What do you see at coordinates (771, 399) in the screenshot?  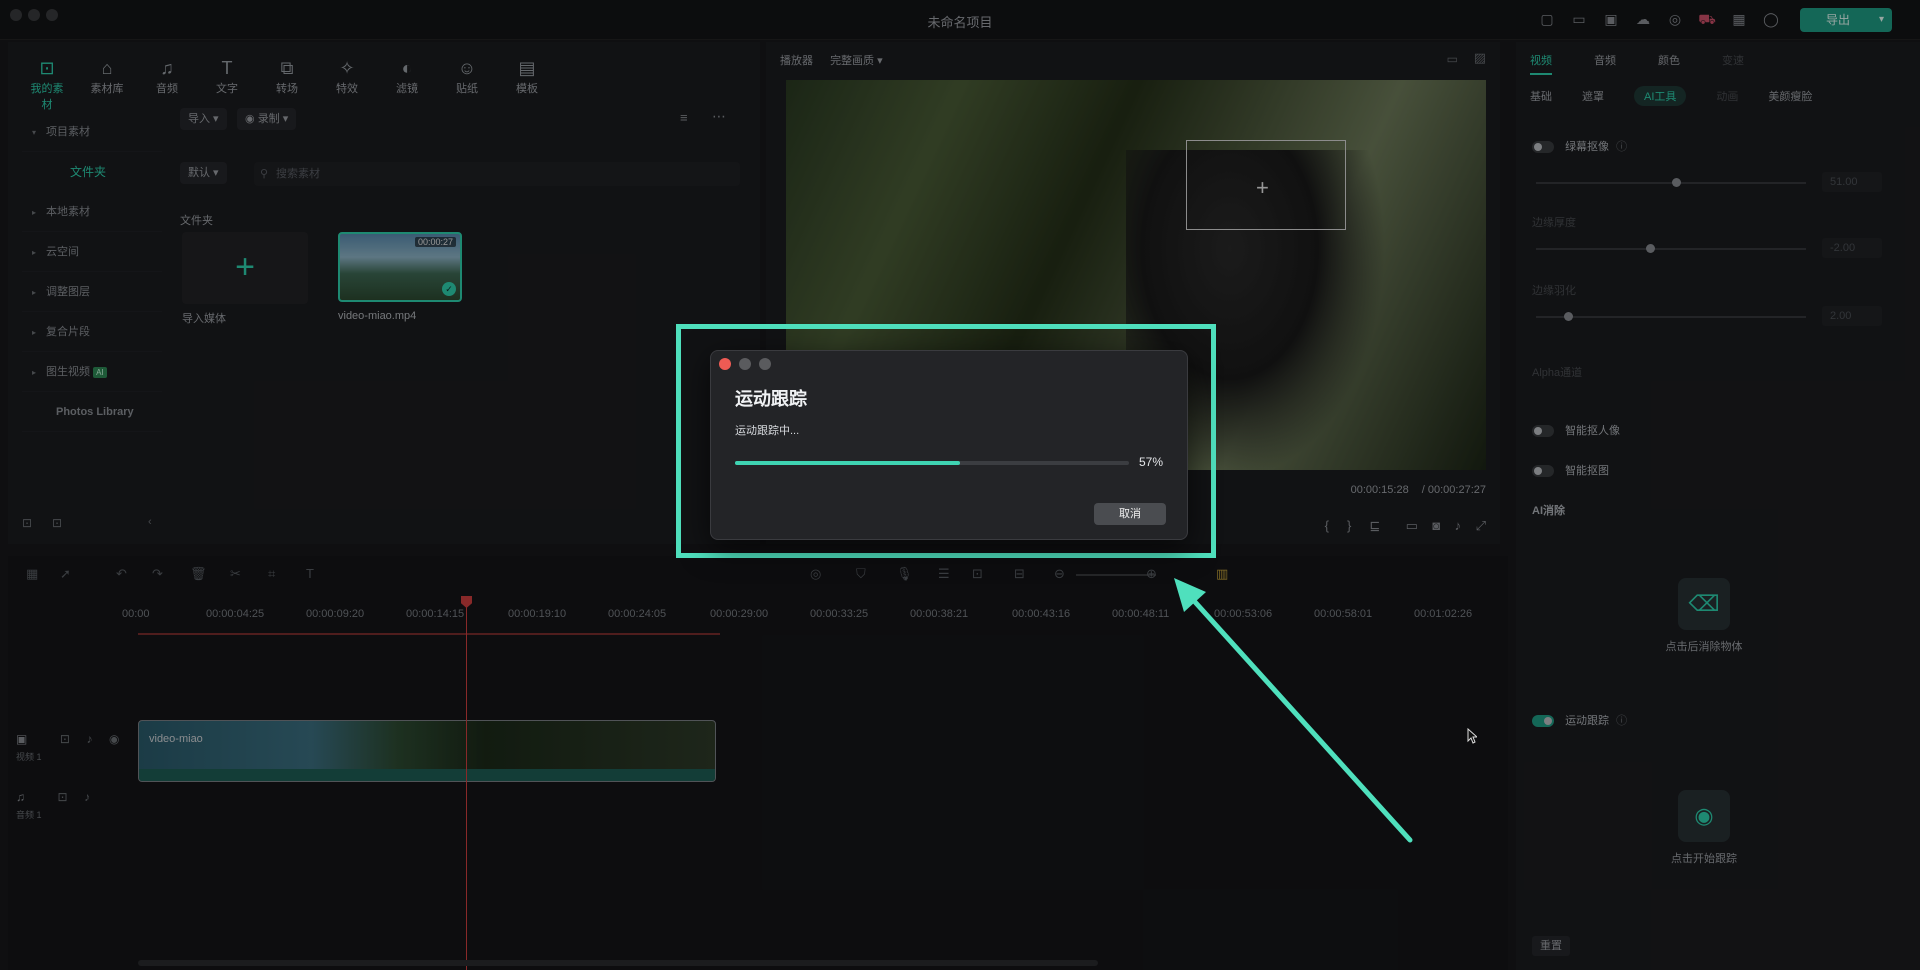 I see `dialog-title: 运动跟踪` at bounding box center [771, 399].